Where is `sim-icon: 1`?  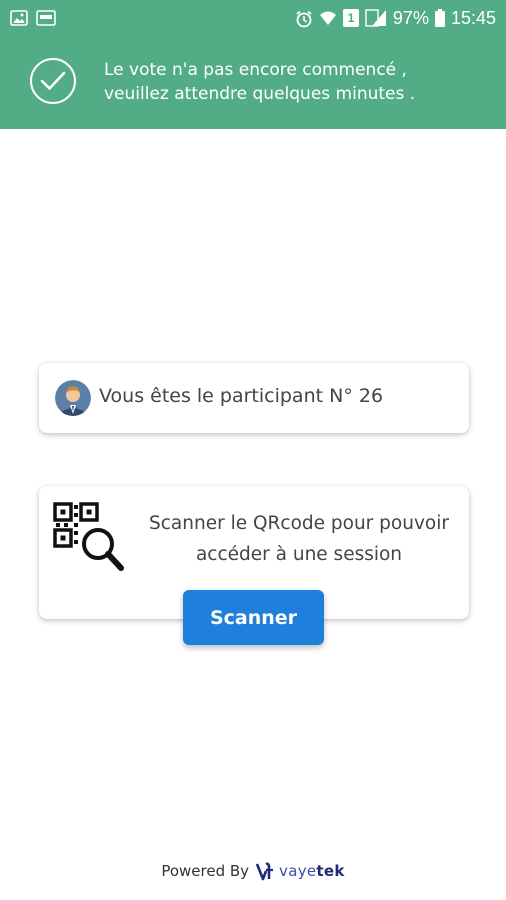 sim-icon: 1 is located at coordinates (350, 18).